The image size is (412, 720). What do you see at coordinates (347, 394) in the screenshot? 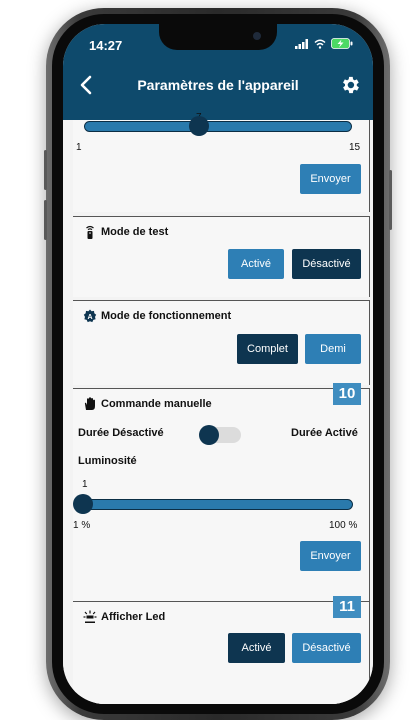
I see `step-badge: 10` at bounding box center [347, 394].